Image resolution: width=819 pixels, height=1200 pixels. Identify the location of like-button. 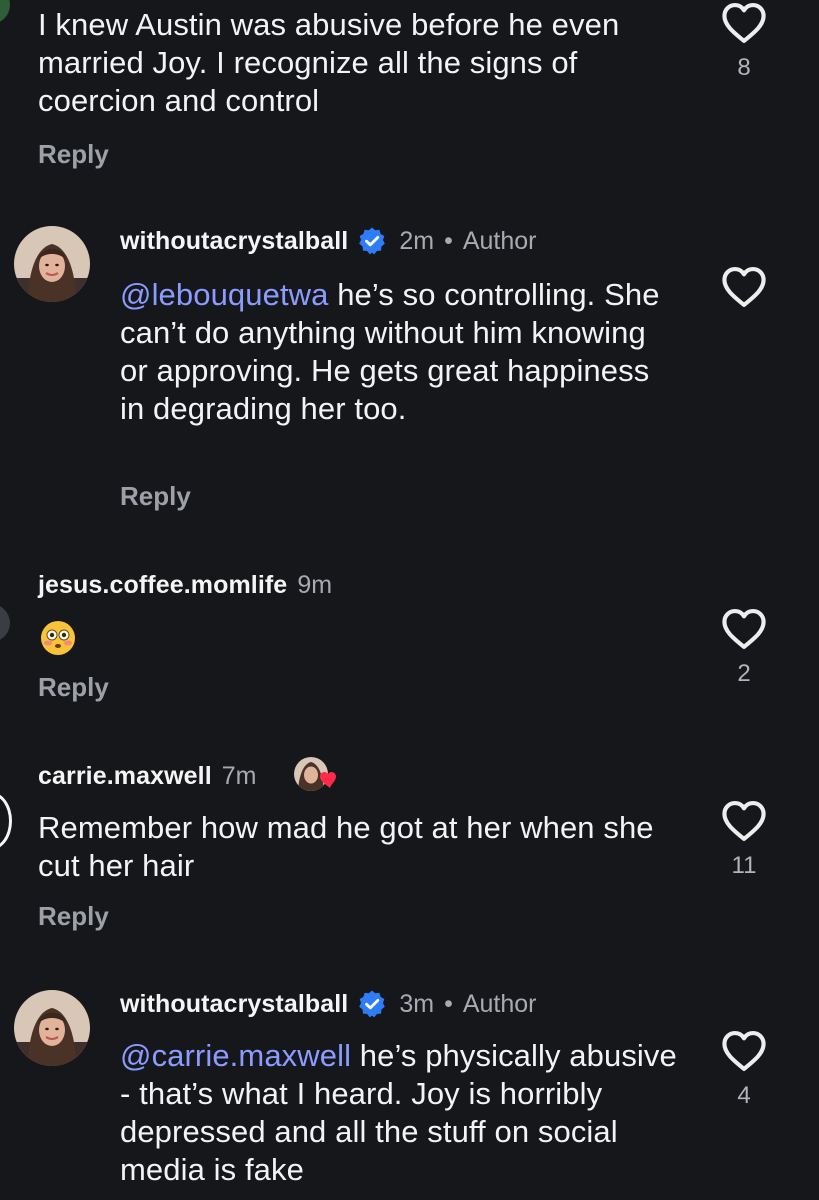
(744, 287).